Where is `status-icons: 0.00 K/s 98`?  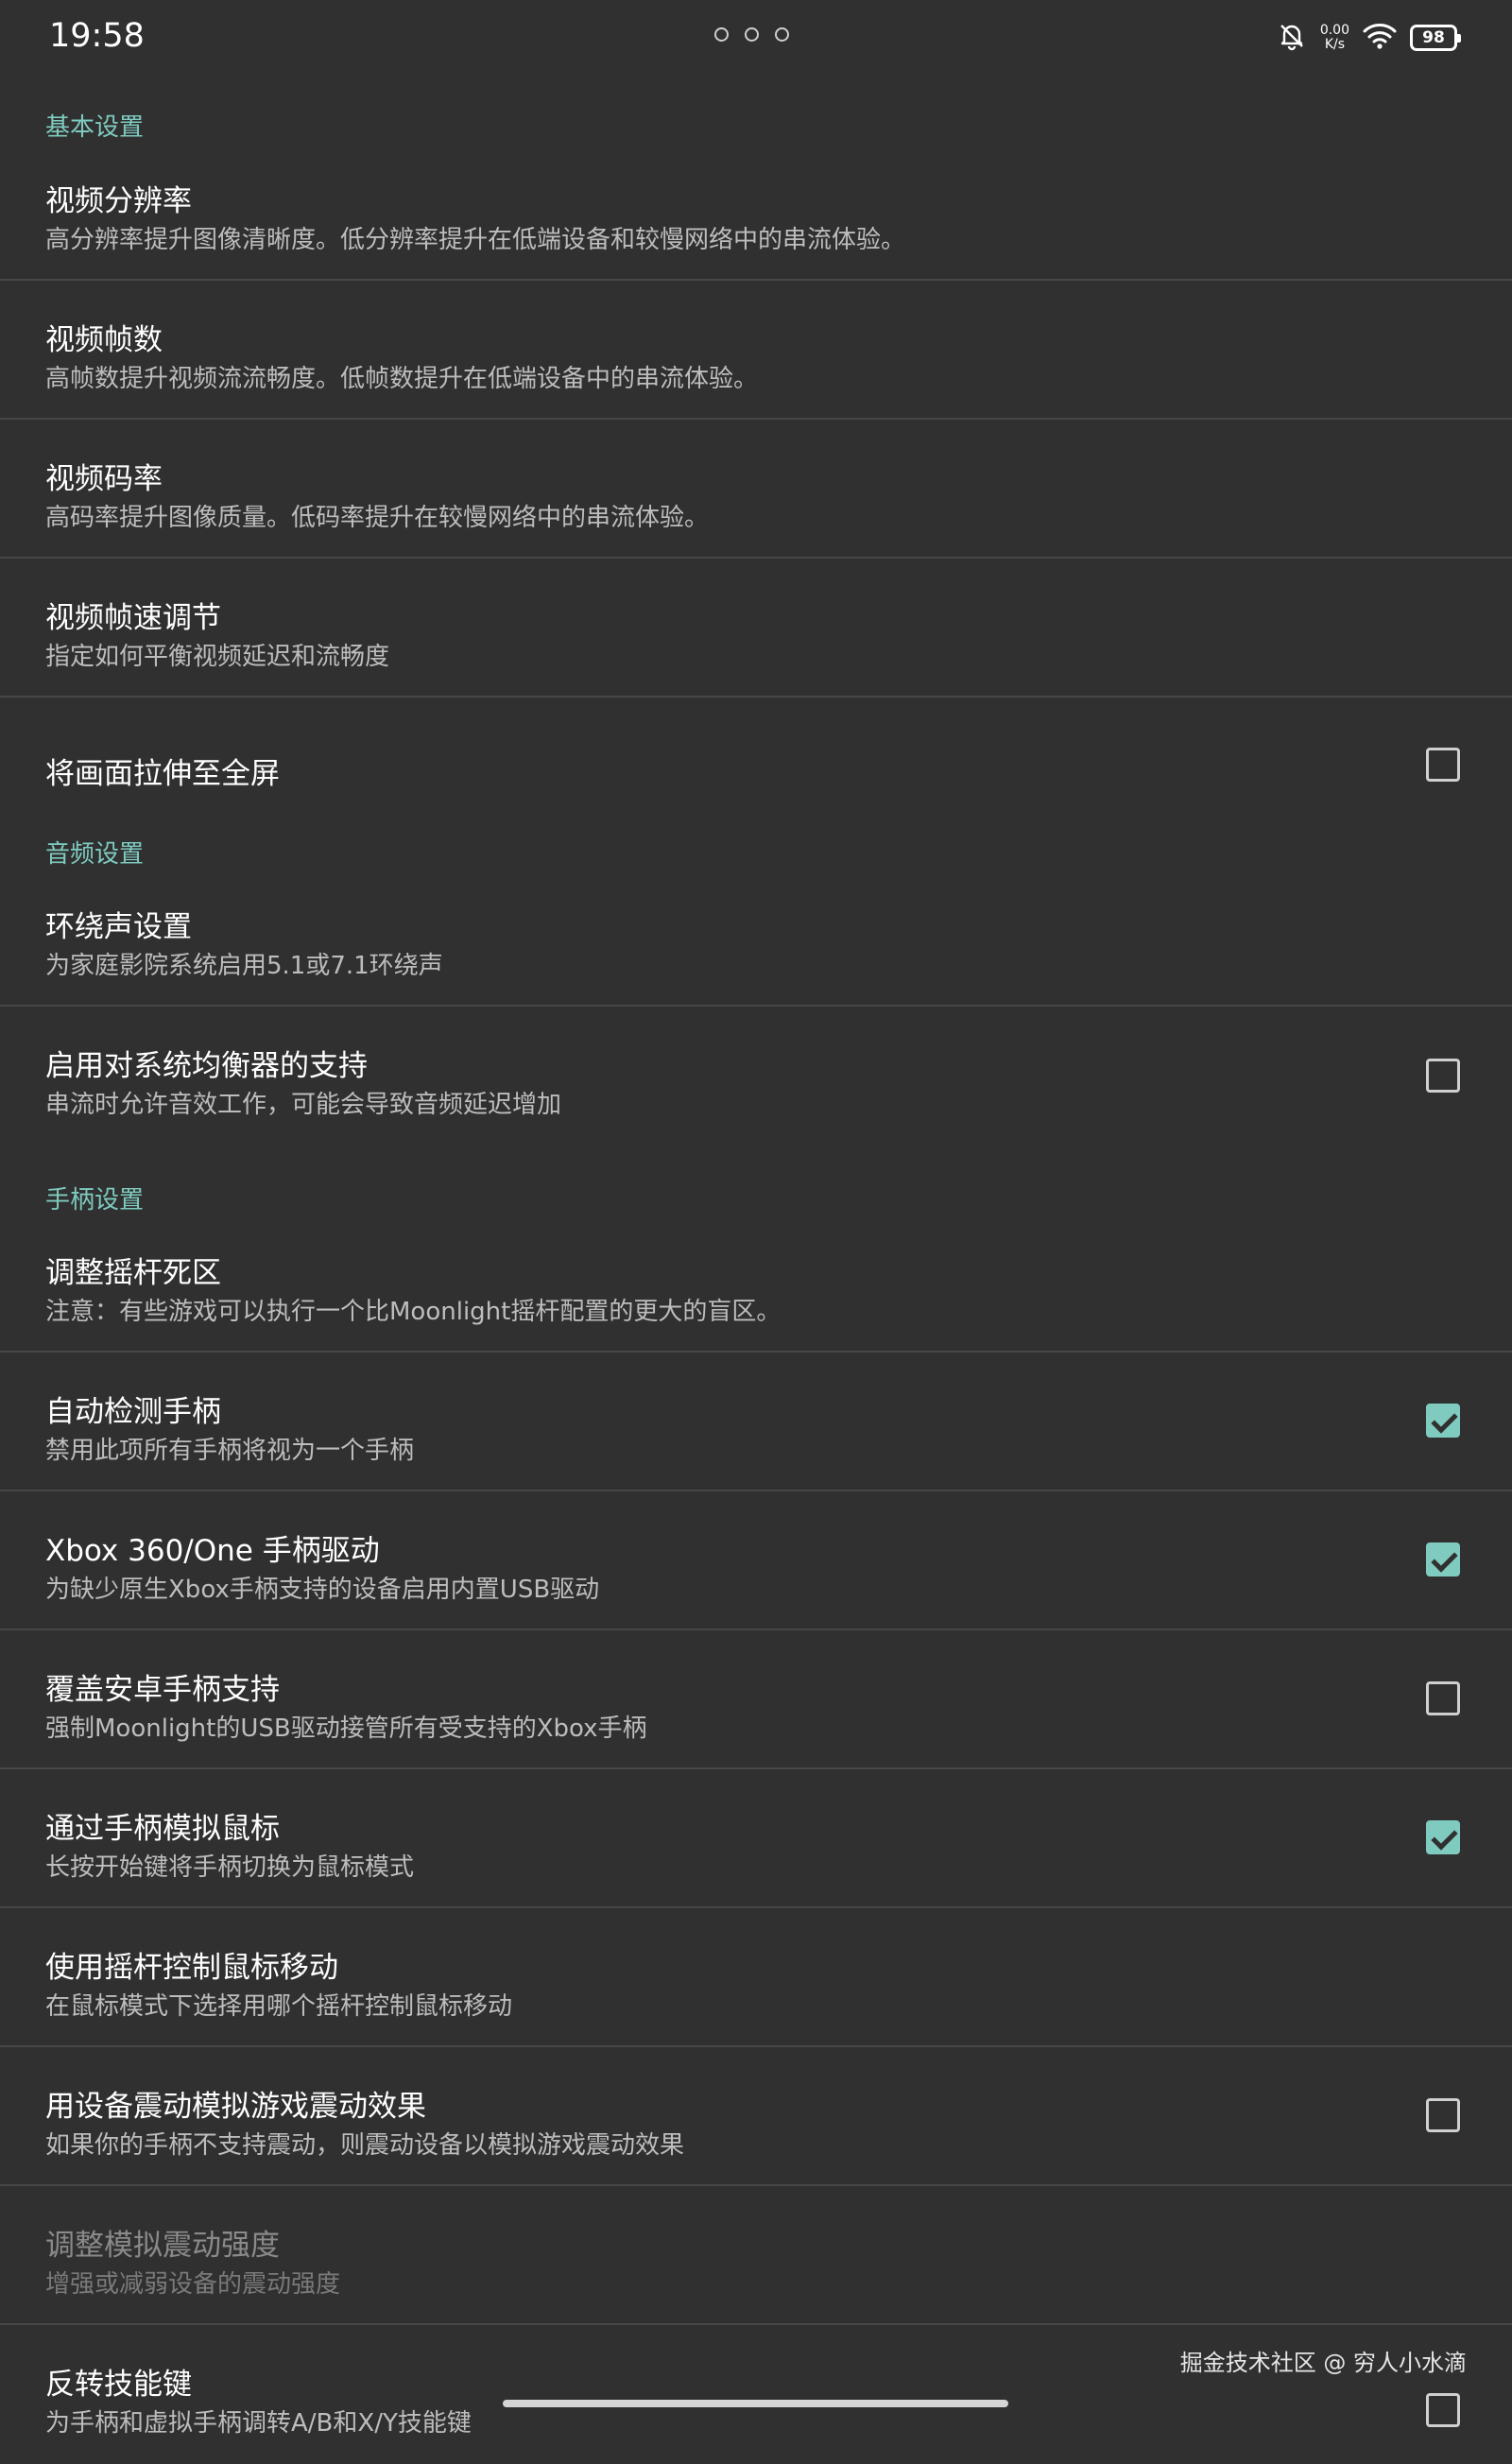
status-icons: 0.00 K/s 98 is located at coordinates (1369, 38).